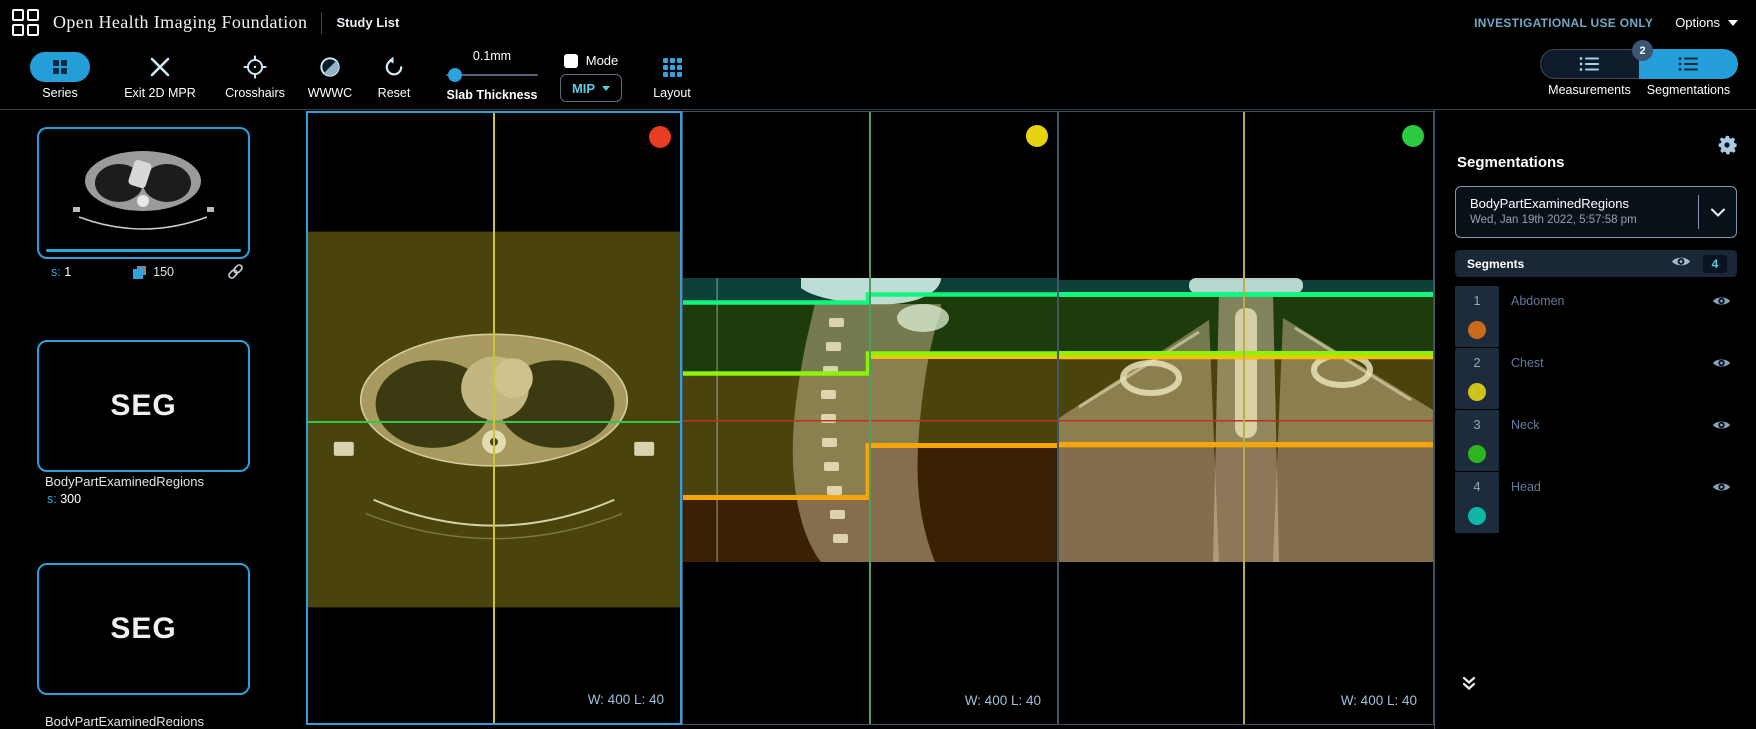  Describe the element at coordinates (1596, 263) in the screenshot. I see `segments-header: Segments 4` at that location.